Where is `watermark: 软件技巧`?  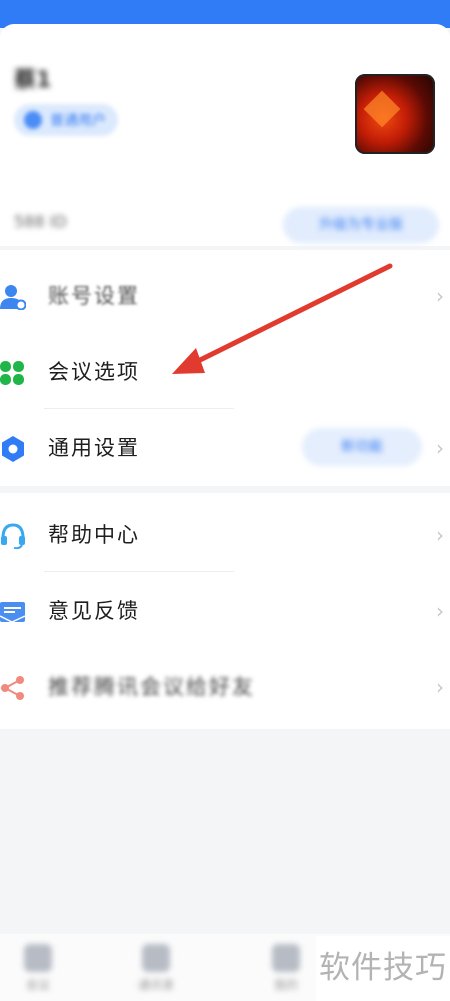 watermark: 软件技巧 is located at coordinates (383, 968).